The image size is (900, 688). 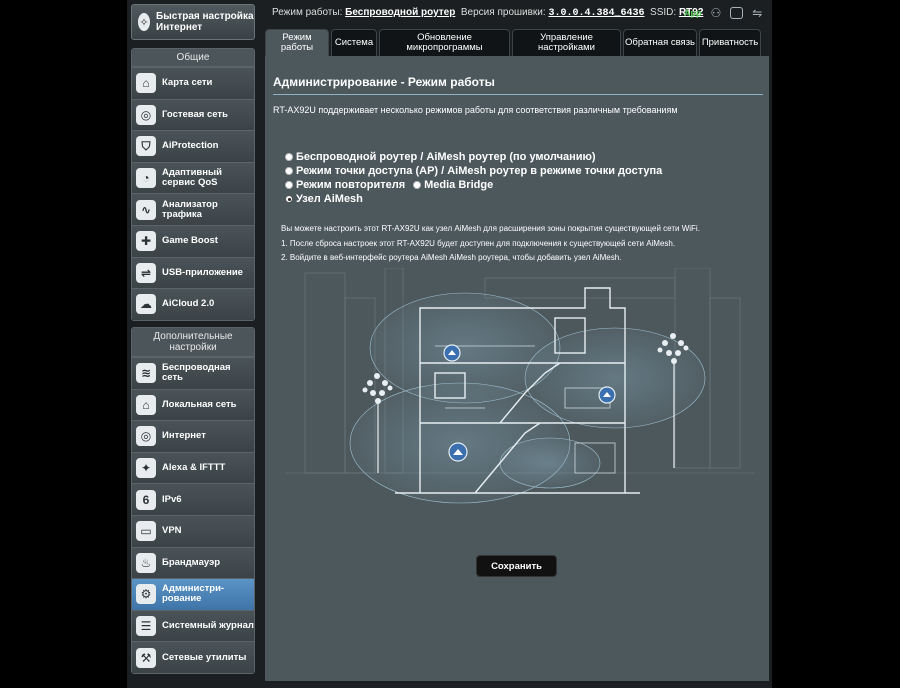 What do you see at coordinates (660, 42) in the screenshot?
I see `tab-feedback: Обратная связь` at bounding box center [660, 42].